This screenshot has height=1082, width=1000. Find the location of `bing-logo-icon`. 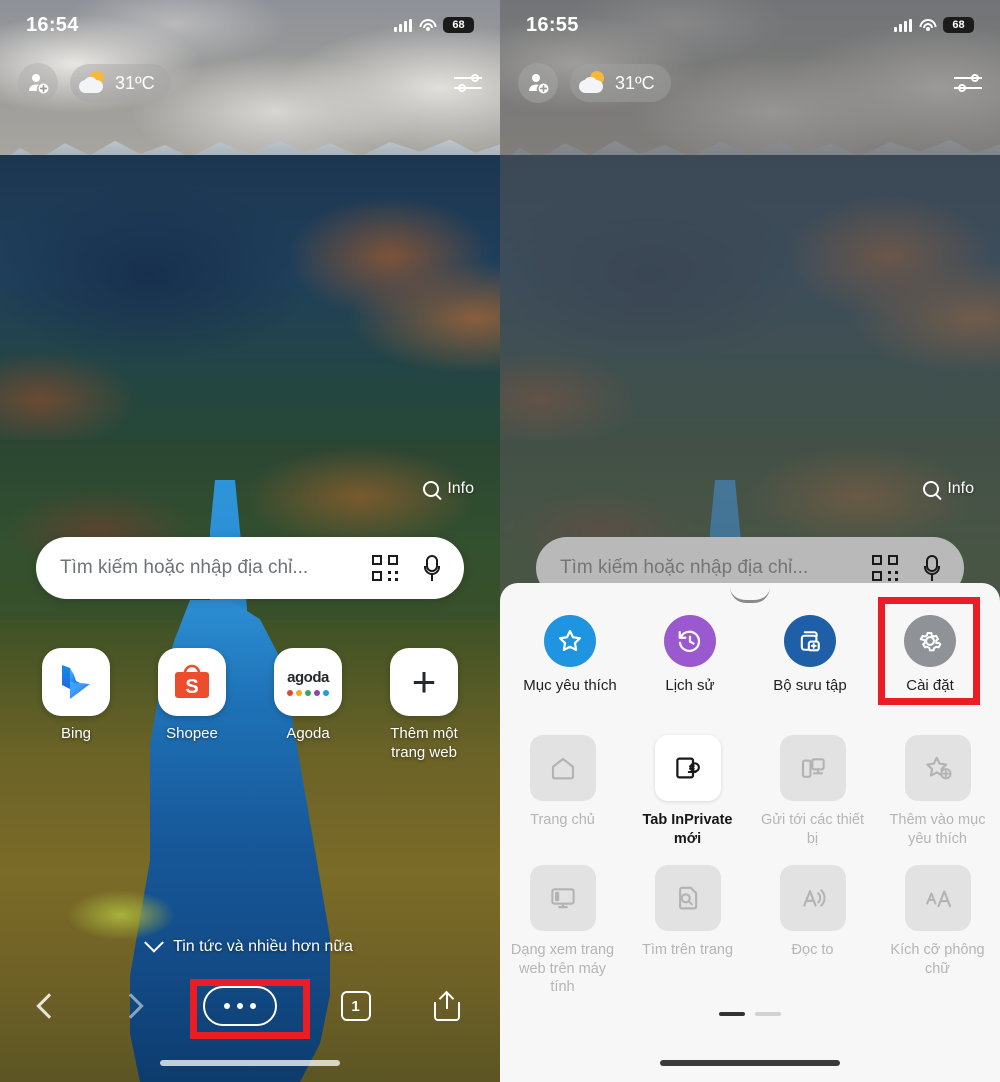

bing-logo-icon is located at coordinates (76, 682).